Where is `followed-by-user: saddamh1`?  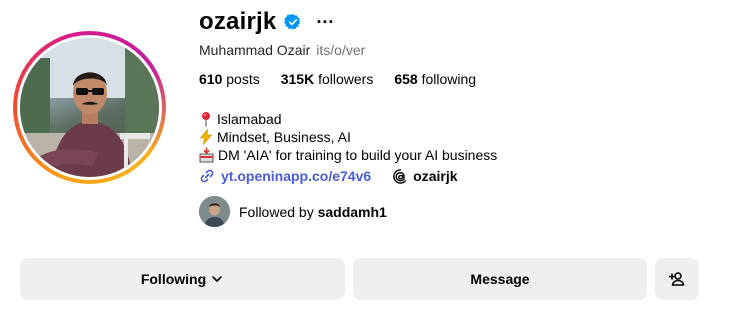 followed-by-user: saddamh1 is located at coordinates (352, 212).